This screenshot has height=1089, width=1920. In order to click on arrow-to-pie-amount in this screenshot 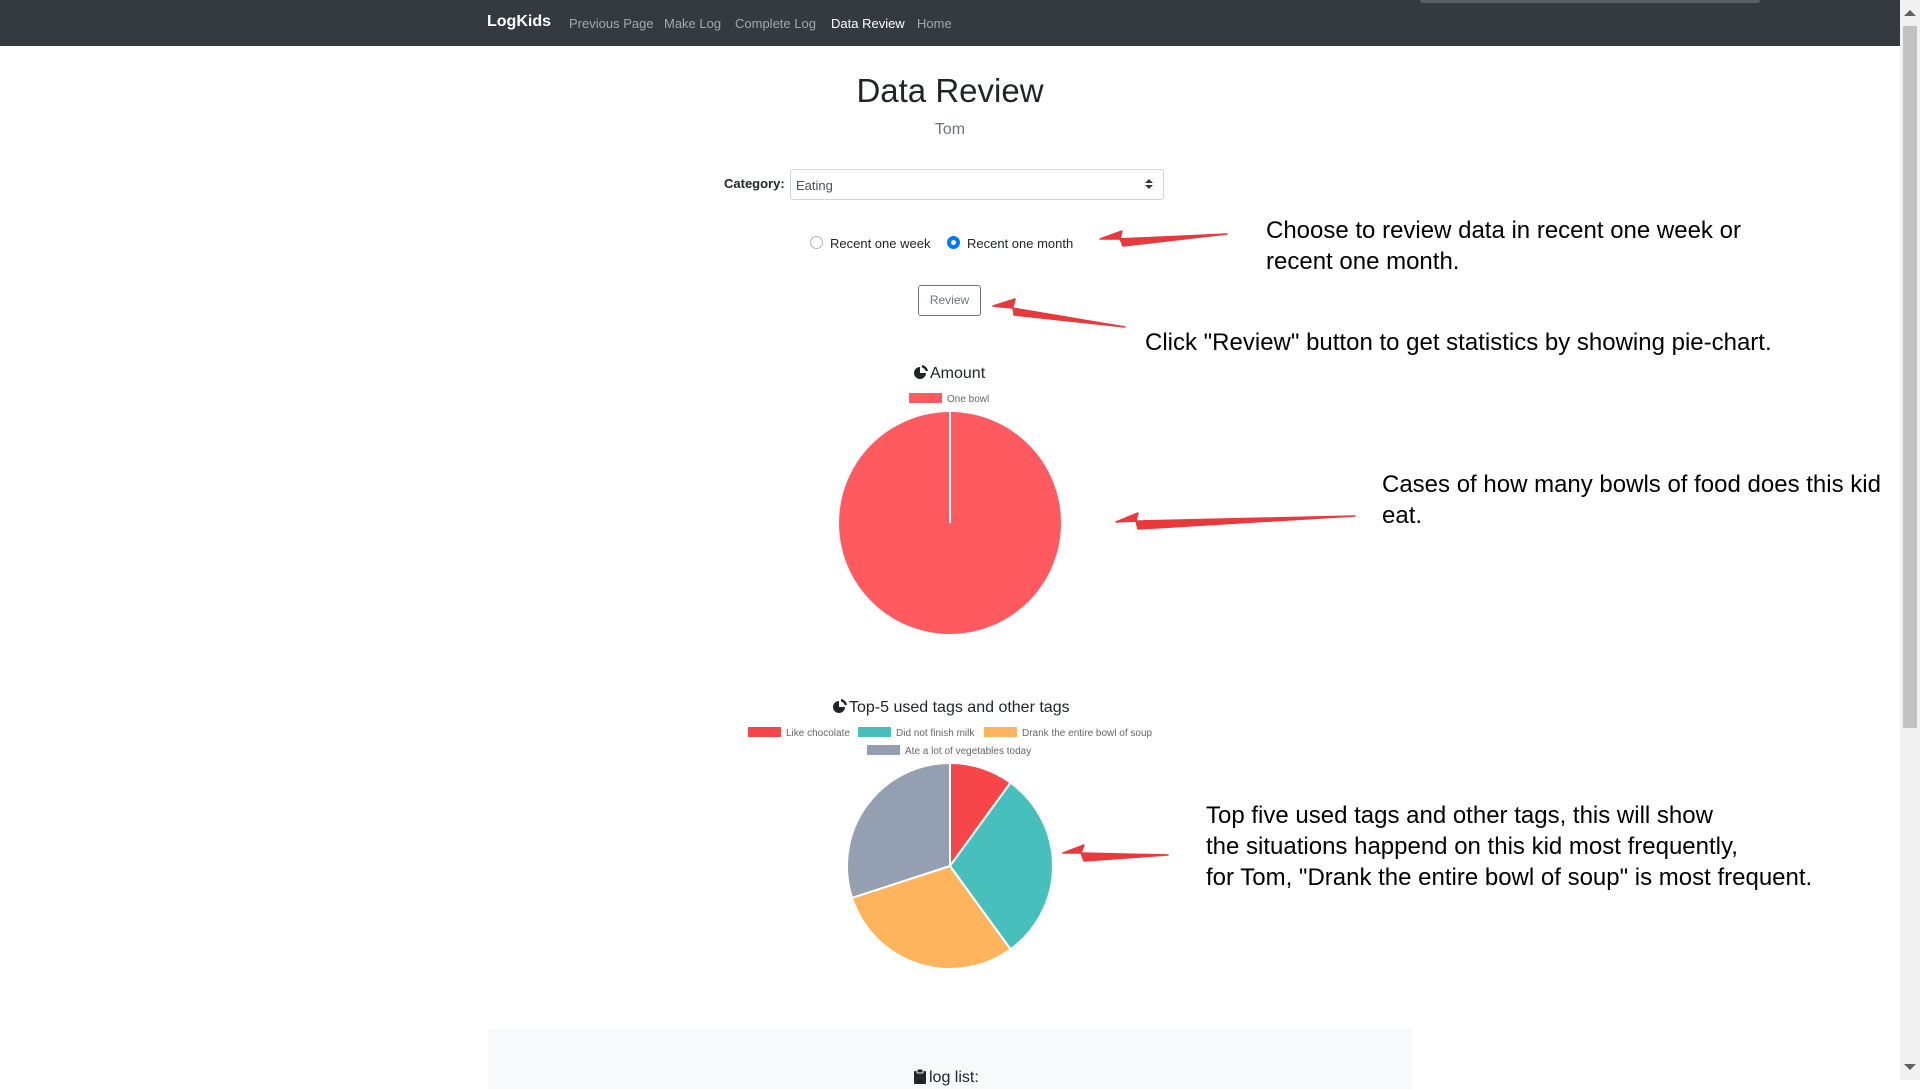, I will do `click(1235, 521)`.